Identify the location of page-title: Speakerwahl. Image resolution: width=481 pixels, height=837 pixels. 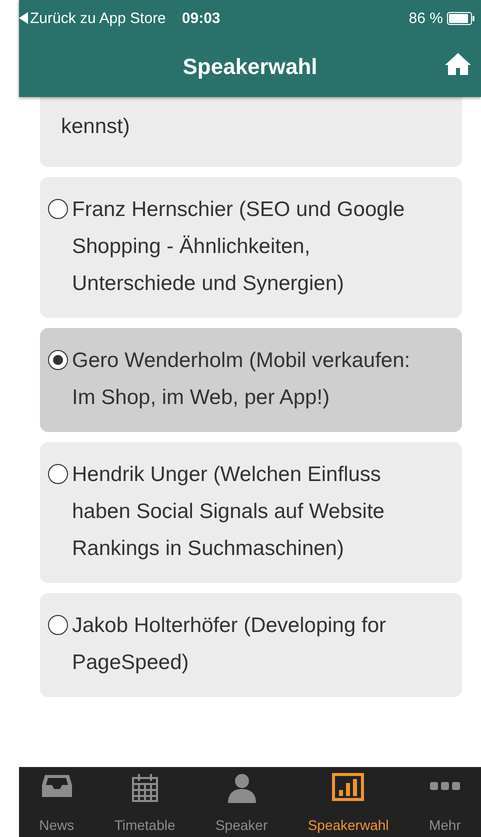
(250, 67).